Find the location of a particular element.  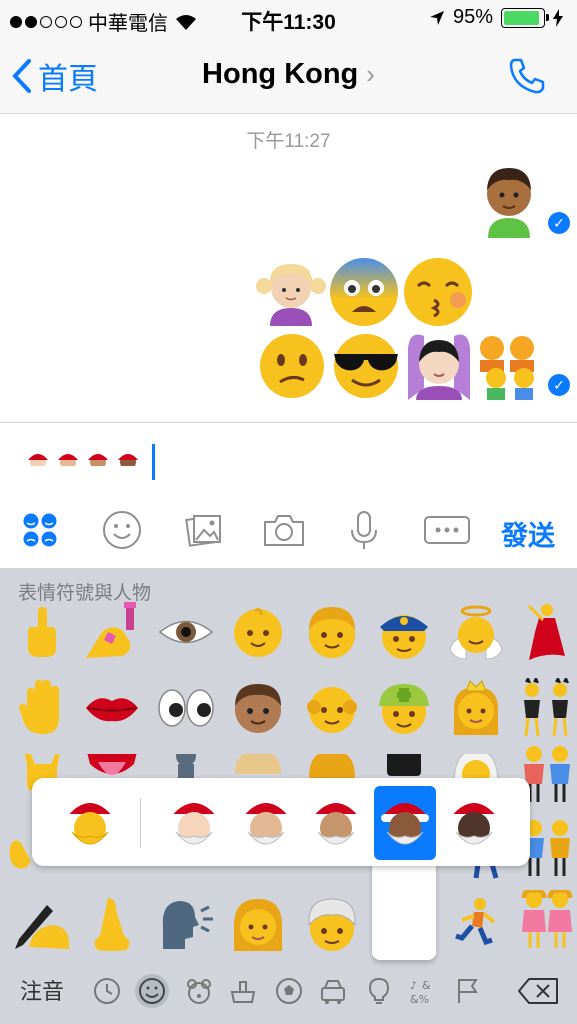

tone-separator is located at coordinates (140, 823).